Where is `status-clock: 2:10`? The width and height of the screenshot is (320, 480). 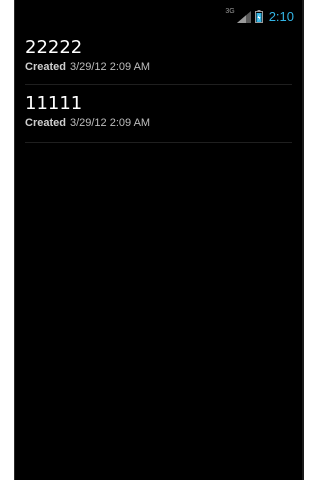
status-clock: 2:10 is located at coordinates (281, 16).